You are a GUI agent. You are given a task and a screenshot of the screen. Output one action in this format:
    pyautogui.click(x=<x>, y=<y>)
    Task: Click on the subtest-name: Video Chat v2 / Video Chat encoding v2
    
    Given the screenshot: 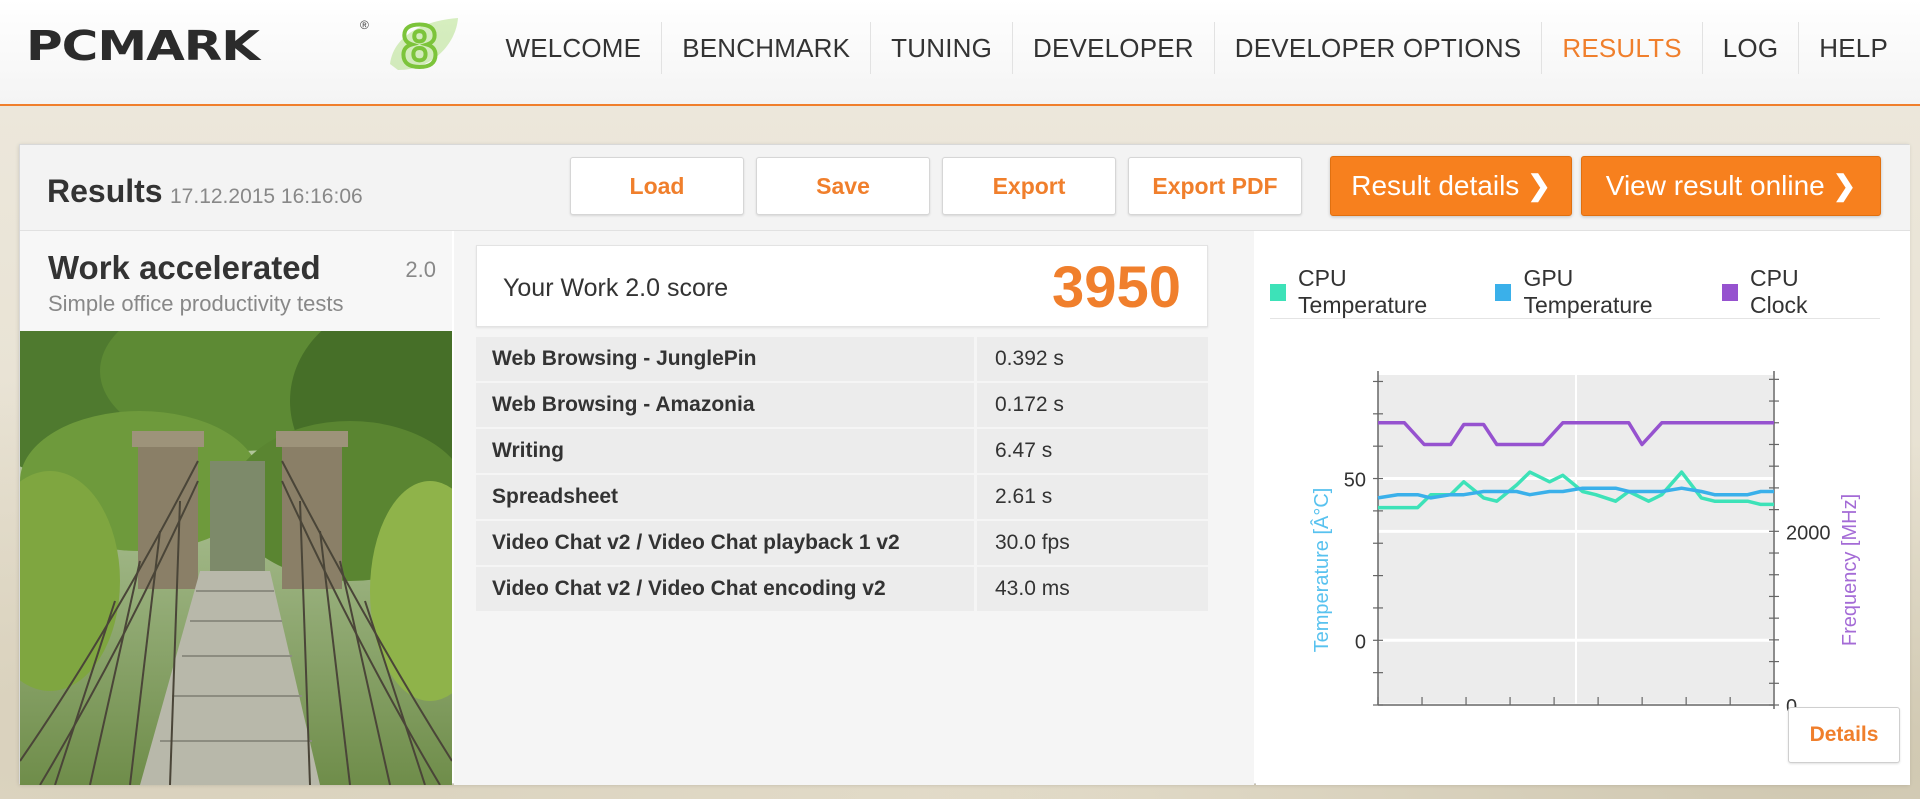 What is the action you would take?
    pyautogui.click(x=725, y=589)
    